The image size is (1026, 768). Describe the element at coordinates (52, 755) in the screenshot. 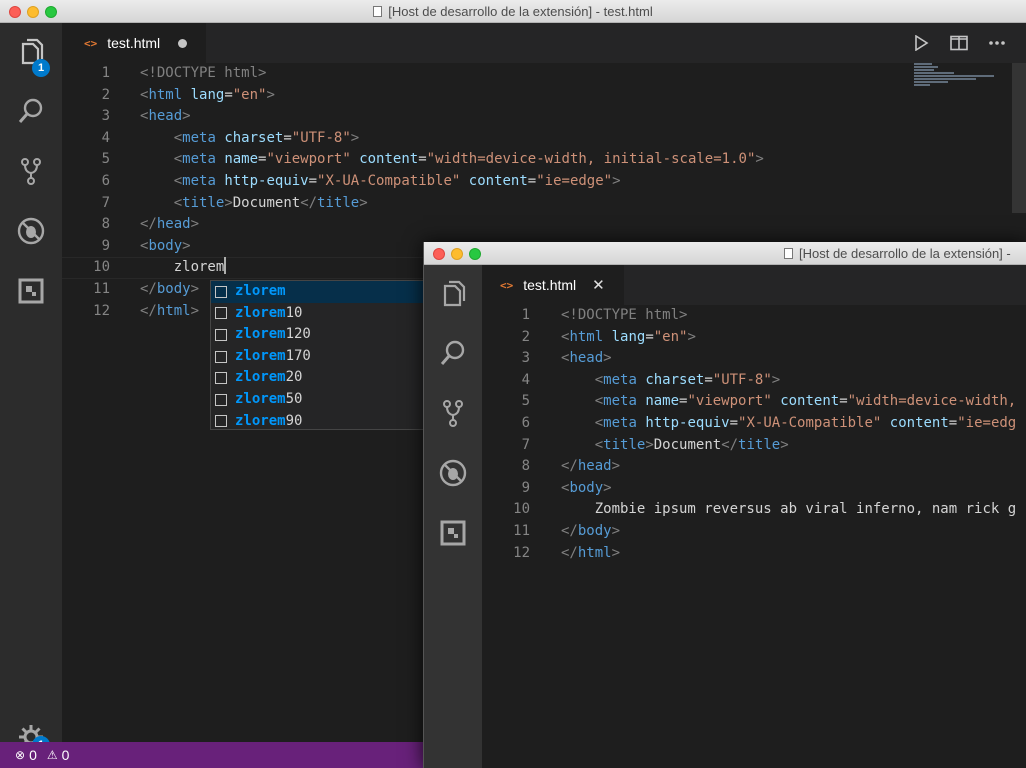

I see `warning-icon: ⚠` at that location.